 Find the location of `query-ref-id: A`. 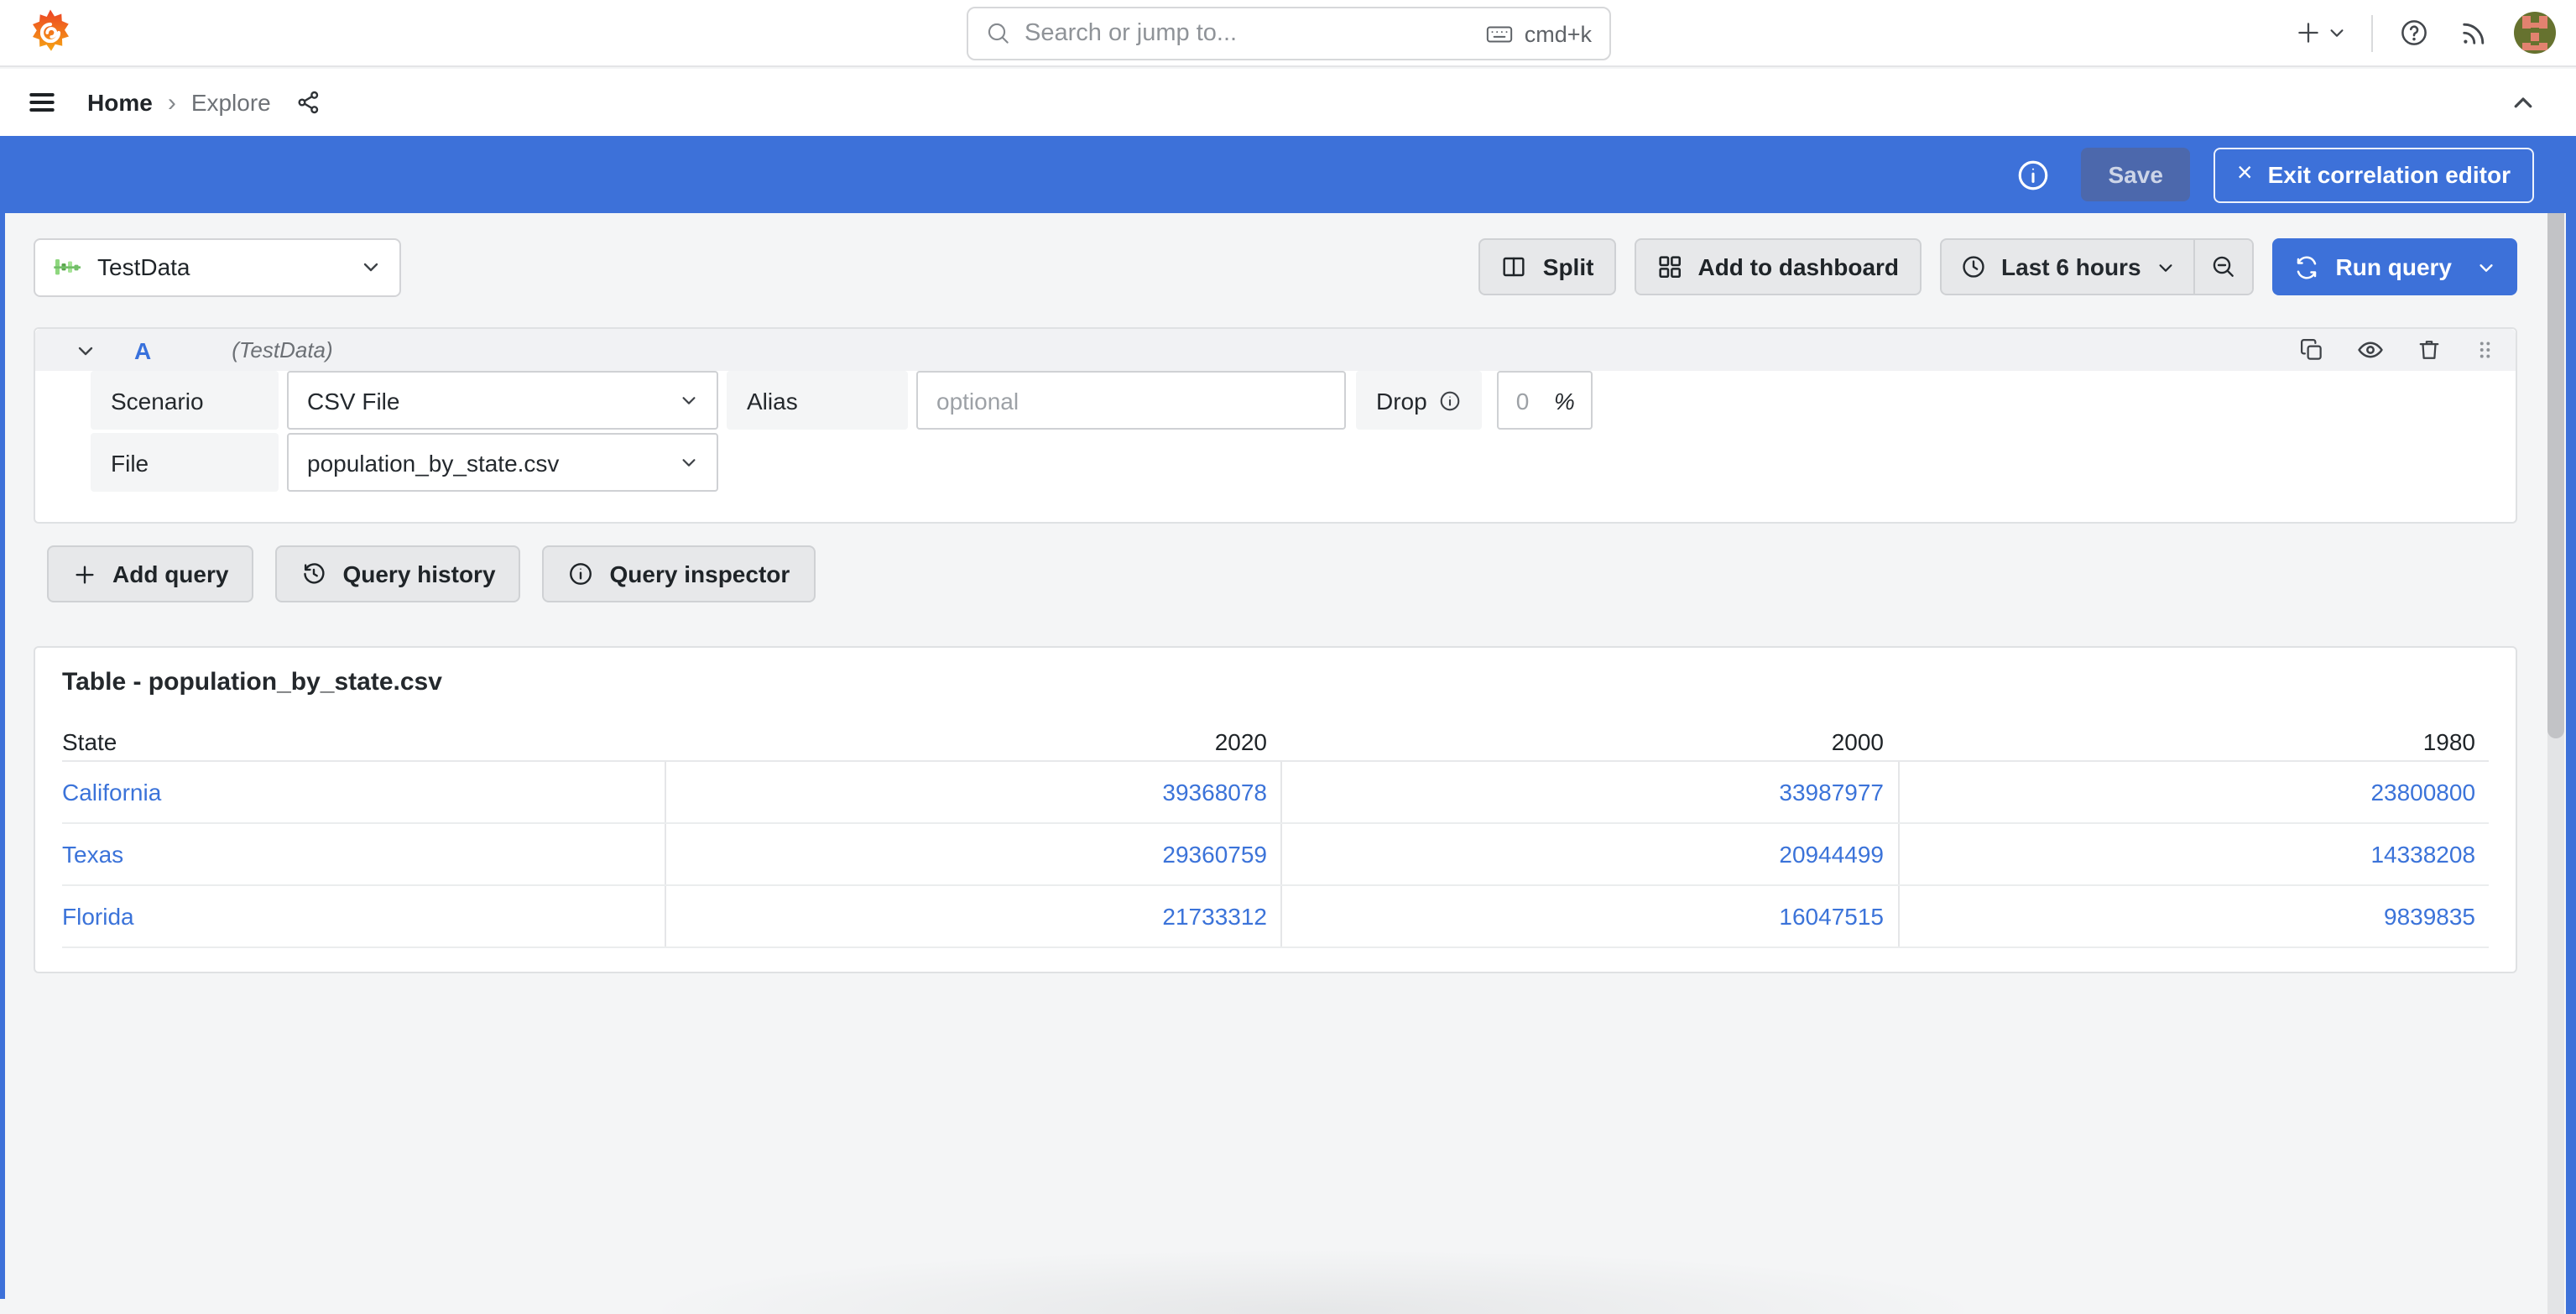

query-ref-id: A is located at coordinates (142, 350).